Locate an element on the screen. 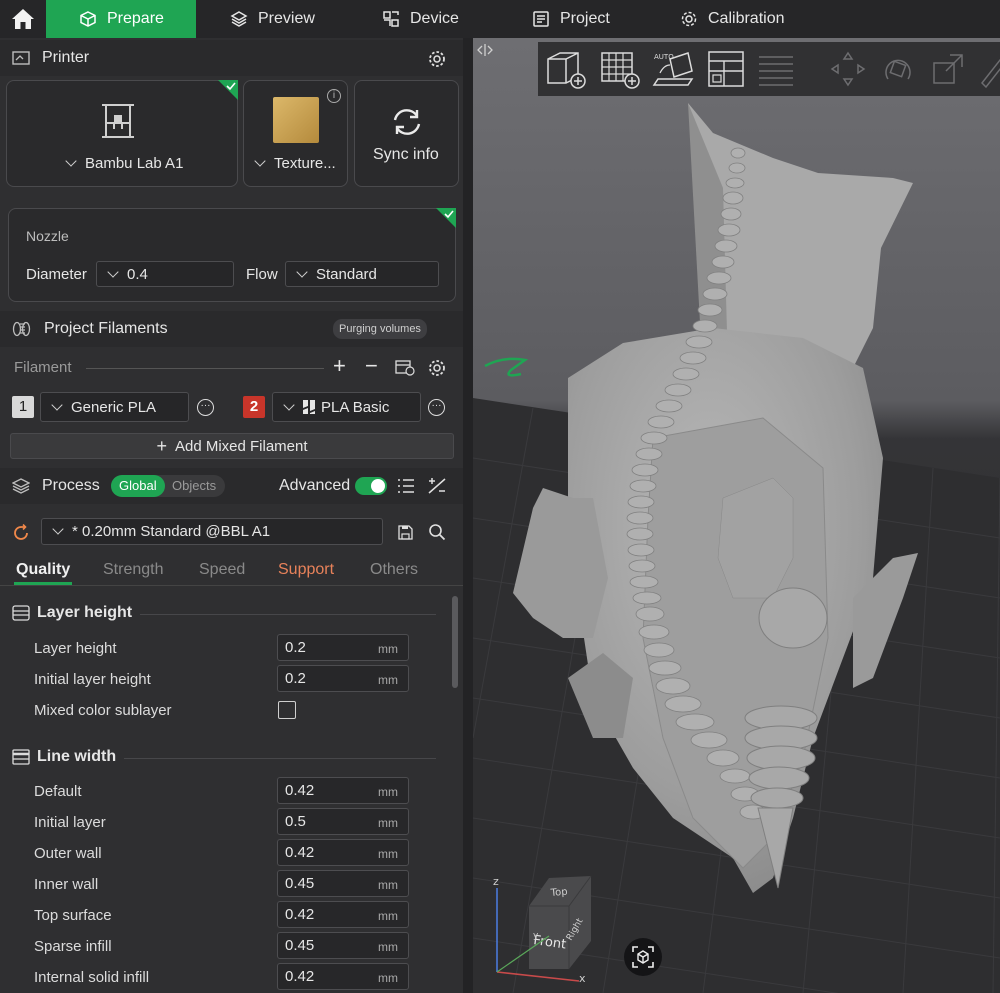 The image size is (1000, 993). scale-icon is located at coordinates (948, 69).